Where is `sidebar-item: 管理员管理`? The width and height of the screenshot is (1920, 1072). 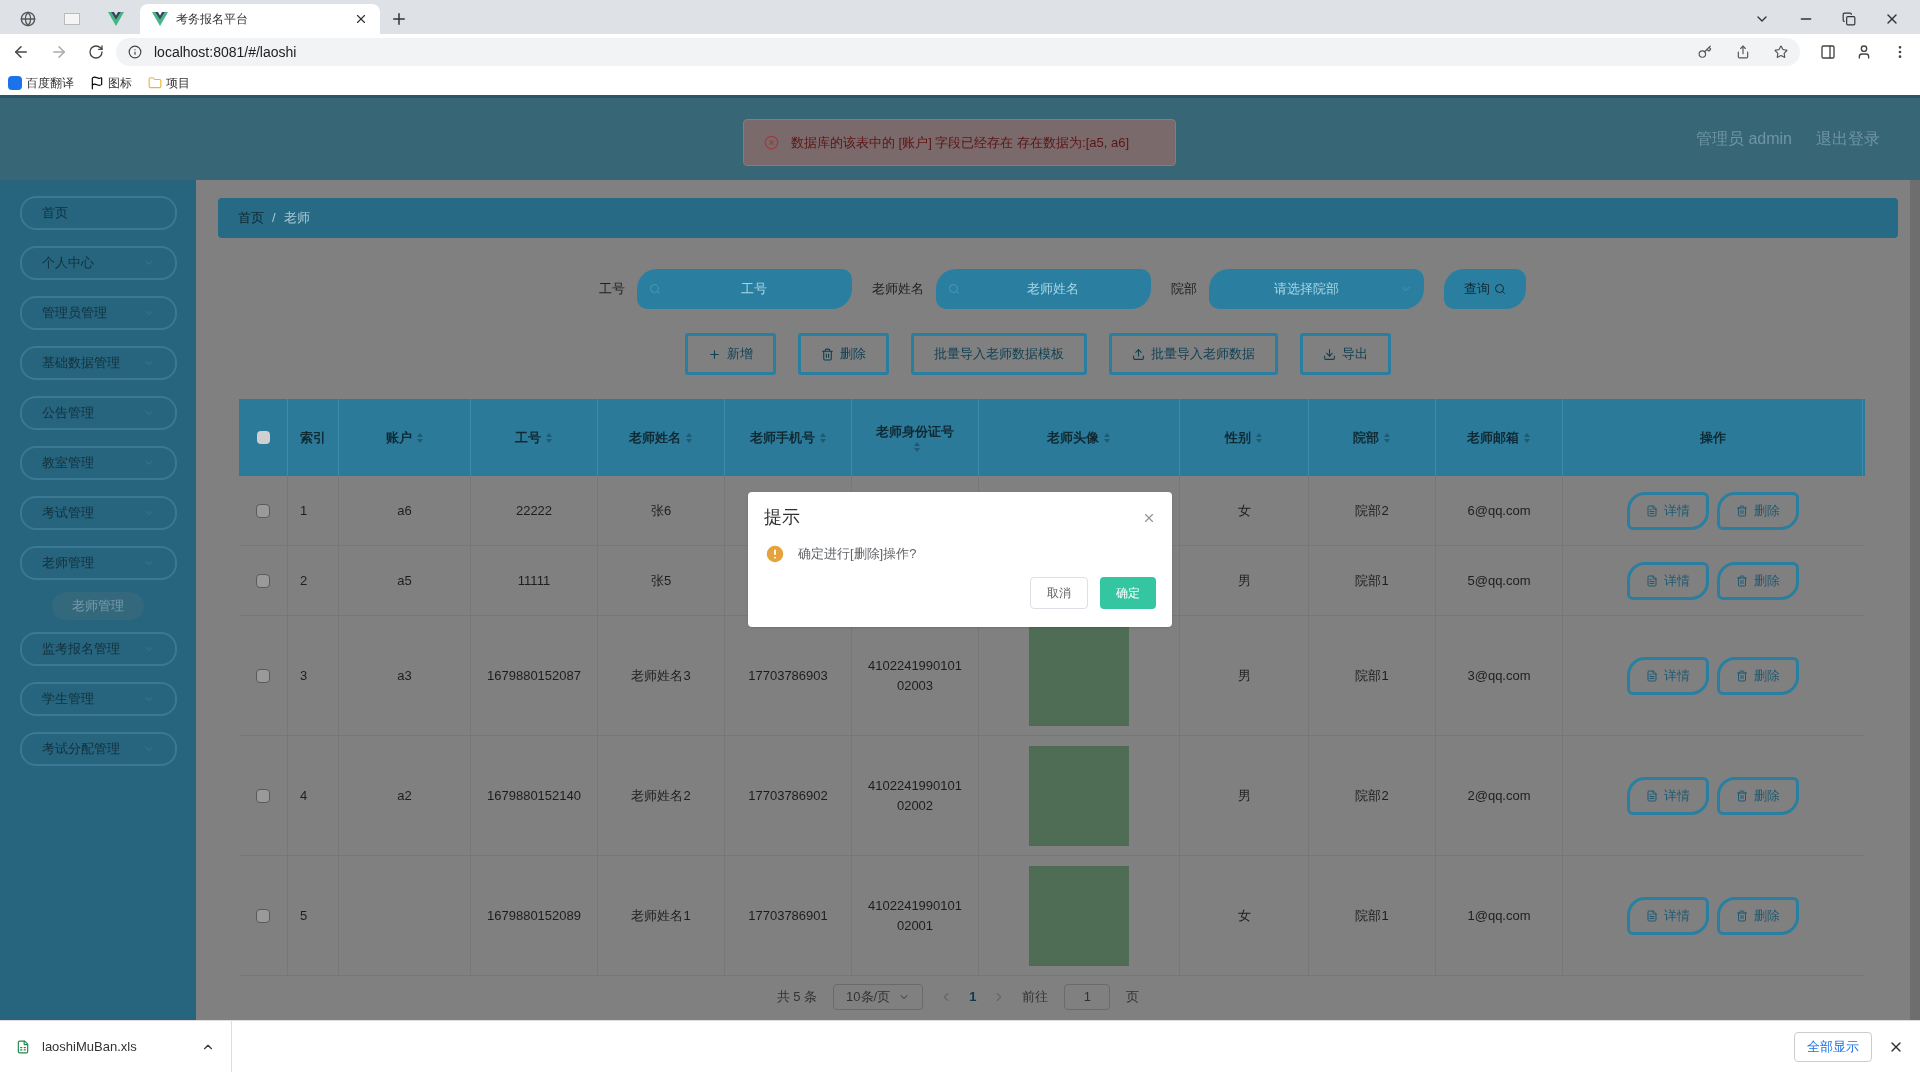
sidebar-item: 管理员管理 is located at coordinates (98, 313).